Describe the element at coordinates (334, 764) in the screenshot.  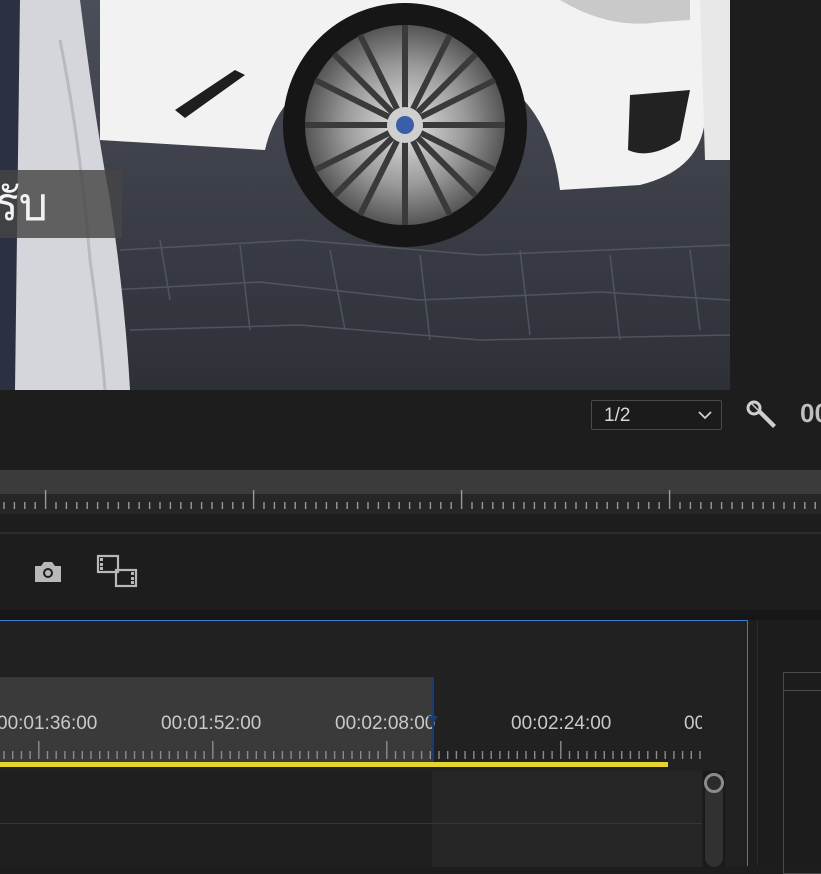
I see `work-area-bar` at that location.